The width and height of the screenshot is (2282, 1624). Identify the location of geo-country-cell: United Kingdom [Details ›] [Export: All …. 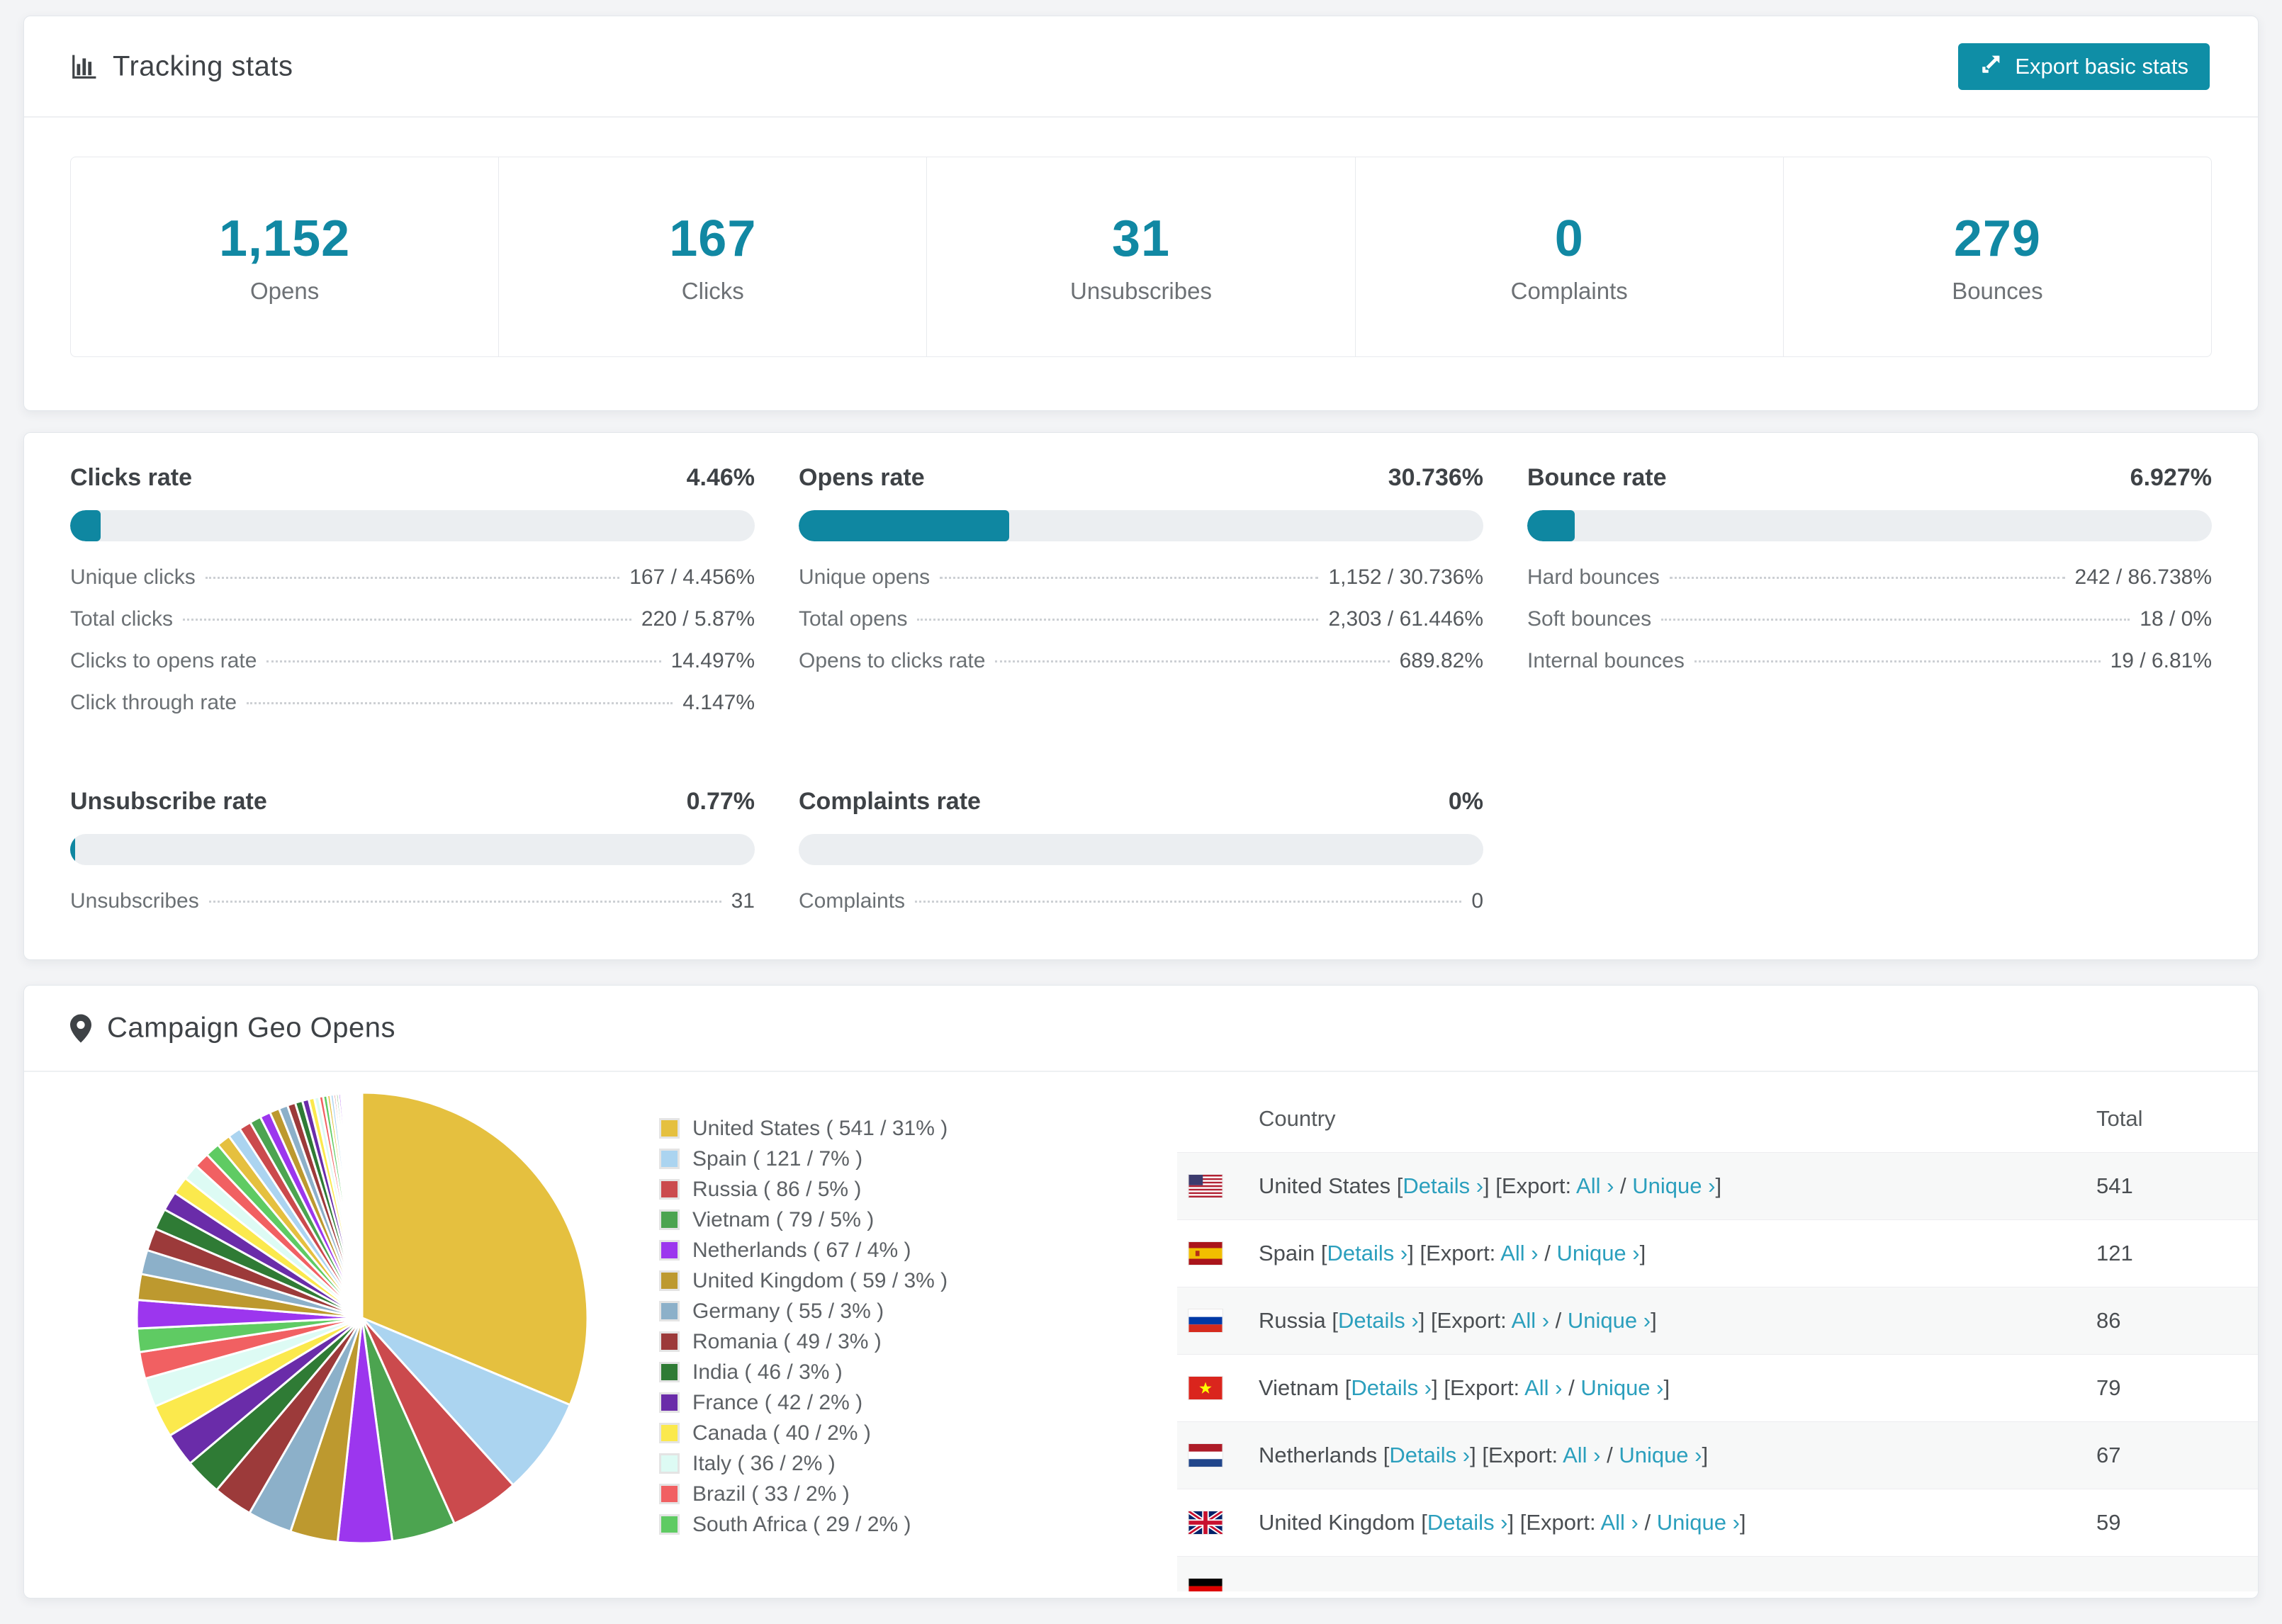
(1678, 1522).